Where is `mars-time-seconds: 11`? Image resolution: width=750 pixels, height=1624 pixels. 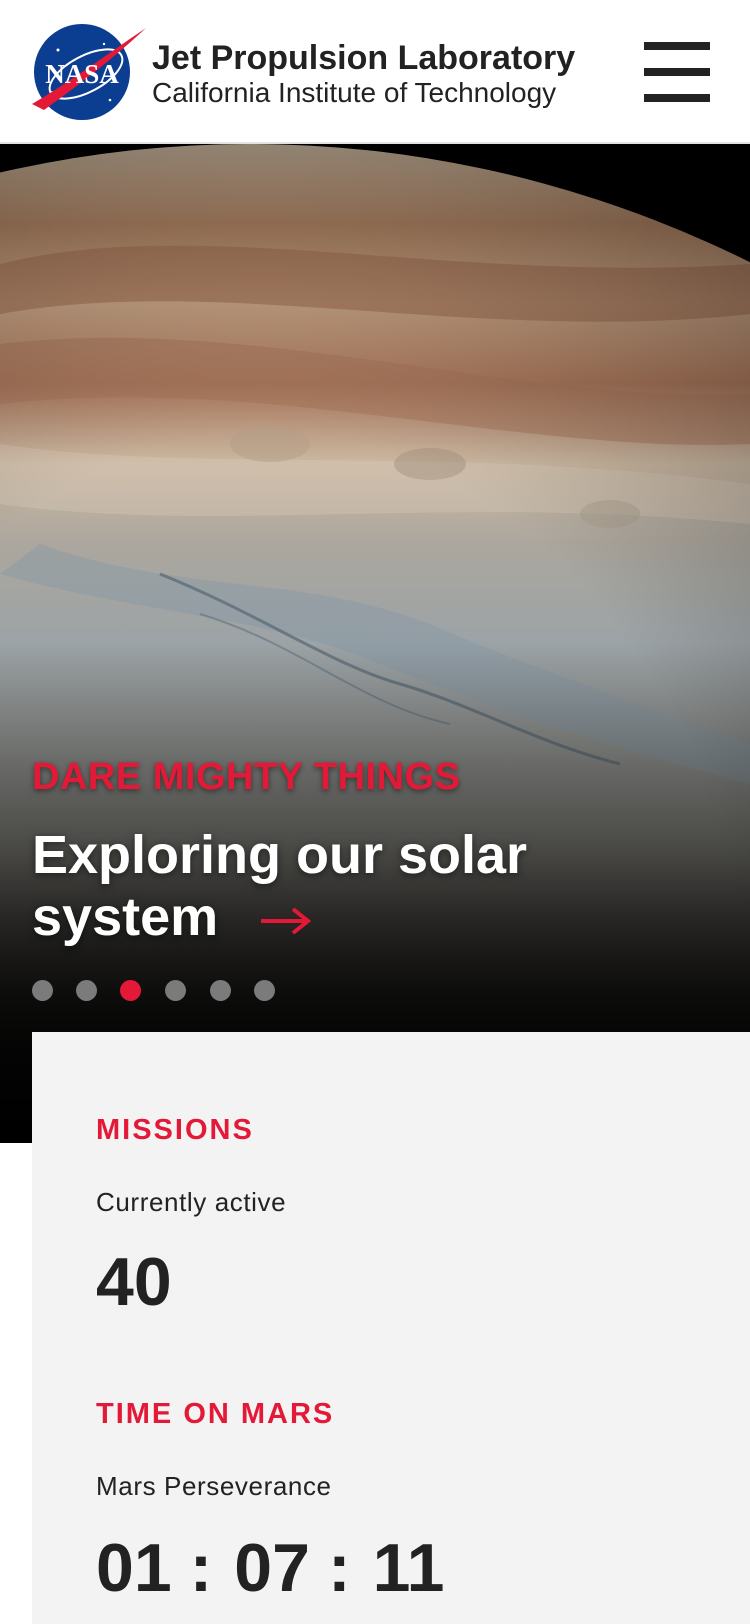
mars-time-seconds: 11 is located at coordinates (408, 1568).